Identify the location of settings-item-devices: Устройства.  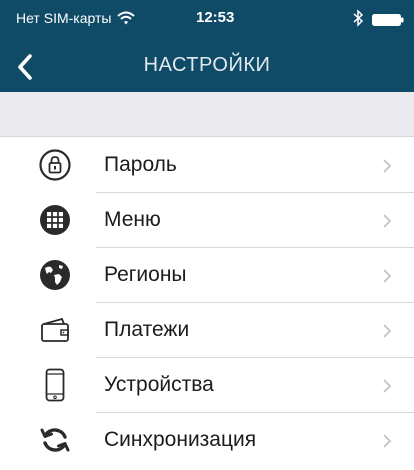
(207, 385).